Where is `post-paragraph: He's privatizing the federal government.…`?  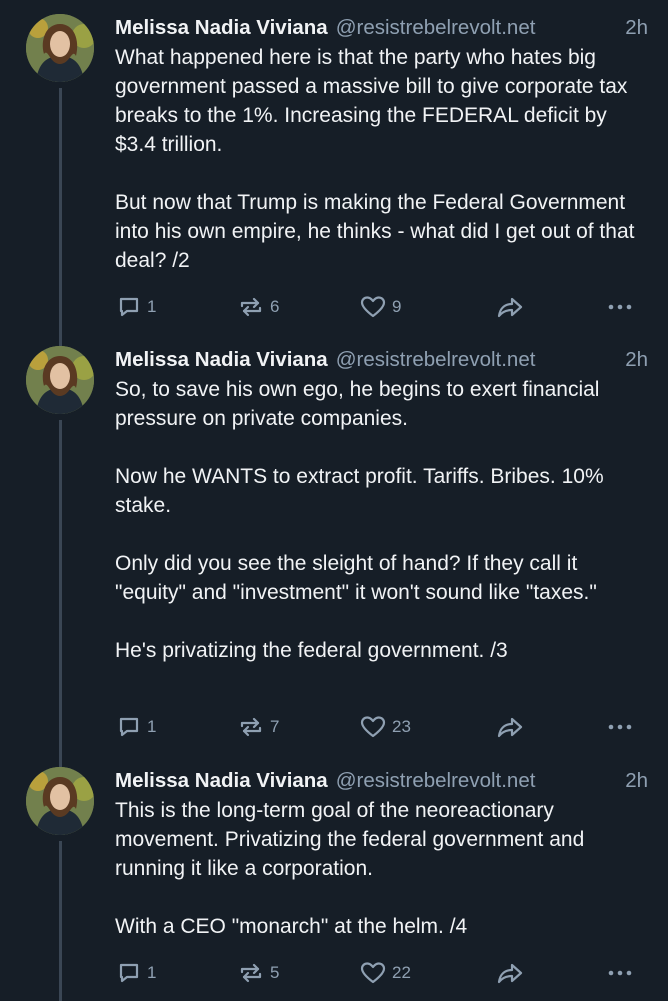 post-paragraph: He's privatizing the federal government.… is located at coordinates (311, 650).